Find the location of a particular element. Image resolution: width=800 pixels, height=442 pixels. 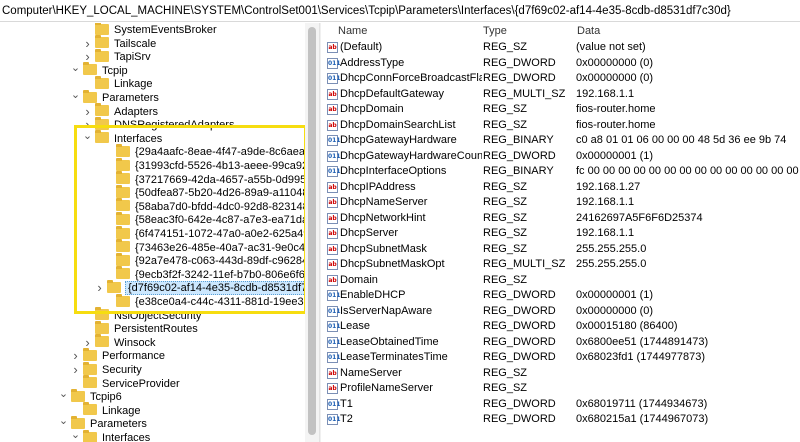

value-data: 0x00015180 (86400) is located at coordinates (688, 326).